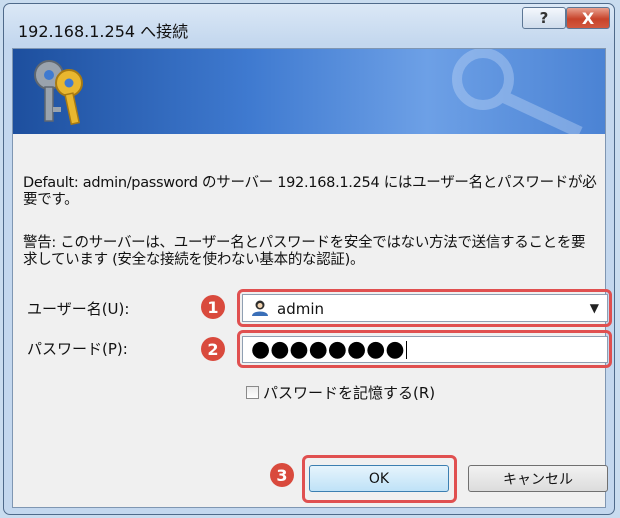 The height and width of the screenshot is (518, 620). I want to click on highlight-password, so click(424, 349).